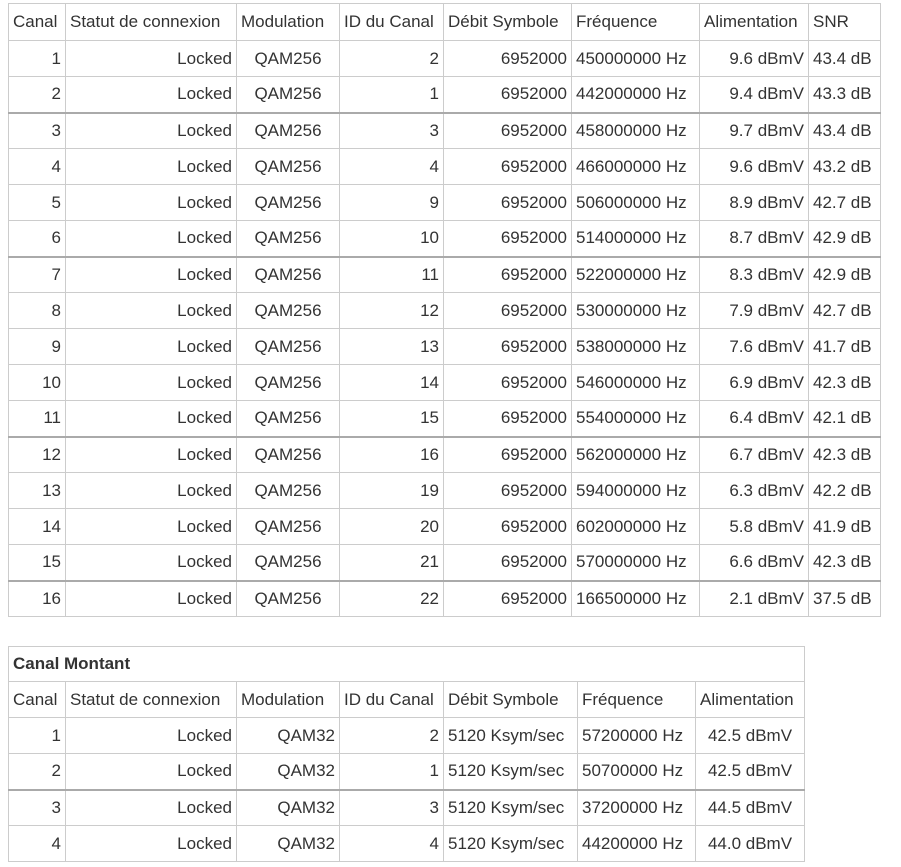 This screenshot has width=901, height=867. I want to click on upstream-caption-row: Canal Montant, so click(406, 664).